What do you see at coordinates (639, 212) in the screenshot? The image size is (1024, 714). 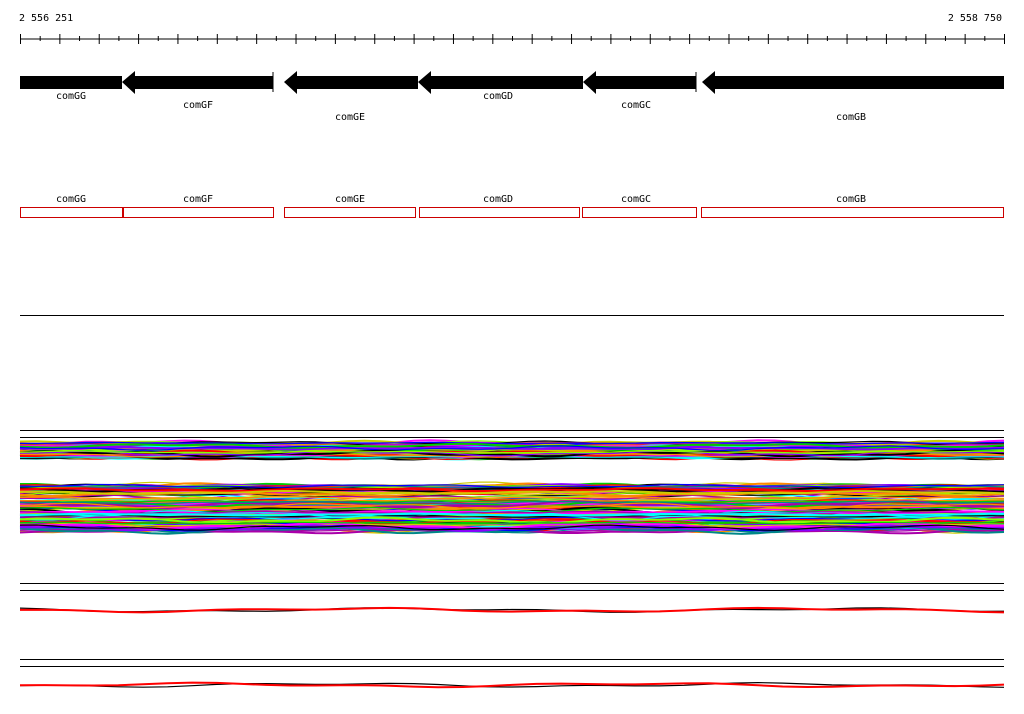 I see `annotation-box-comGC` at bounding box center [639, 212].